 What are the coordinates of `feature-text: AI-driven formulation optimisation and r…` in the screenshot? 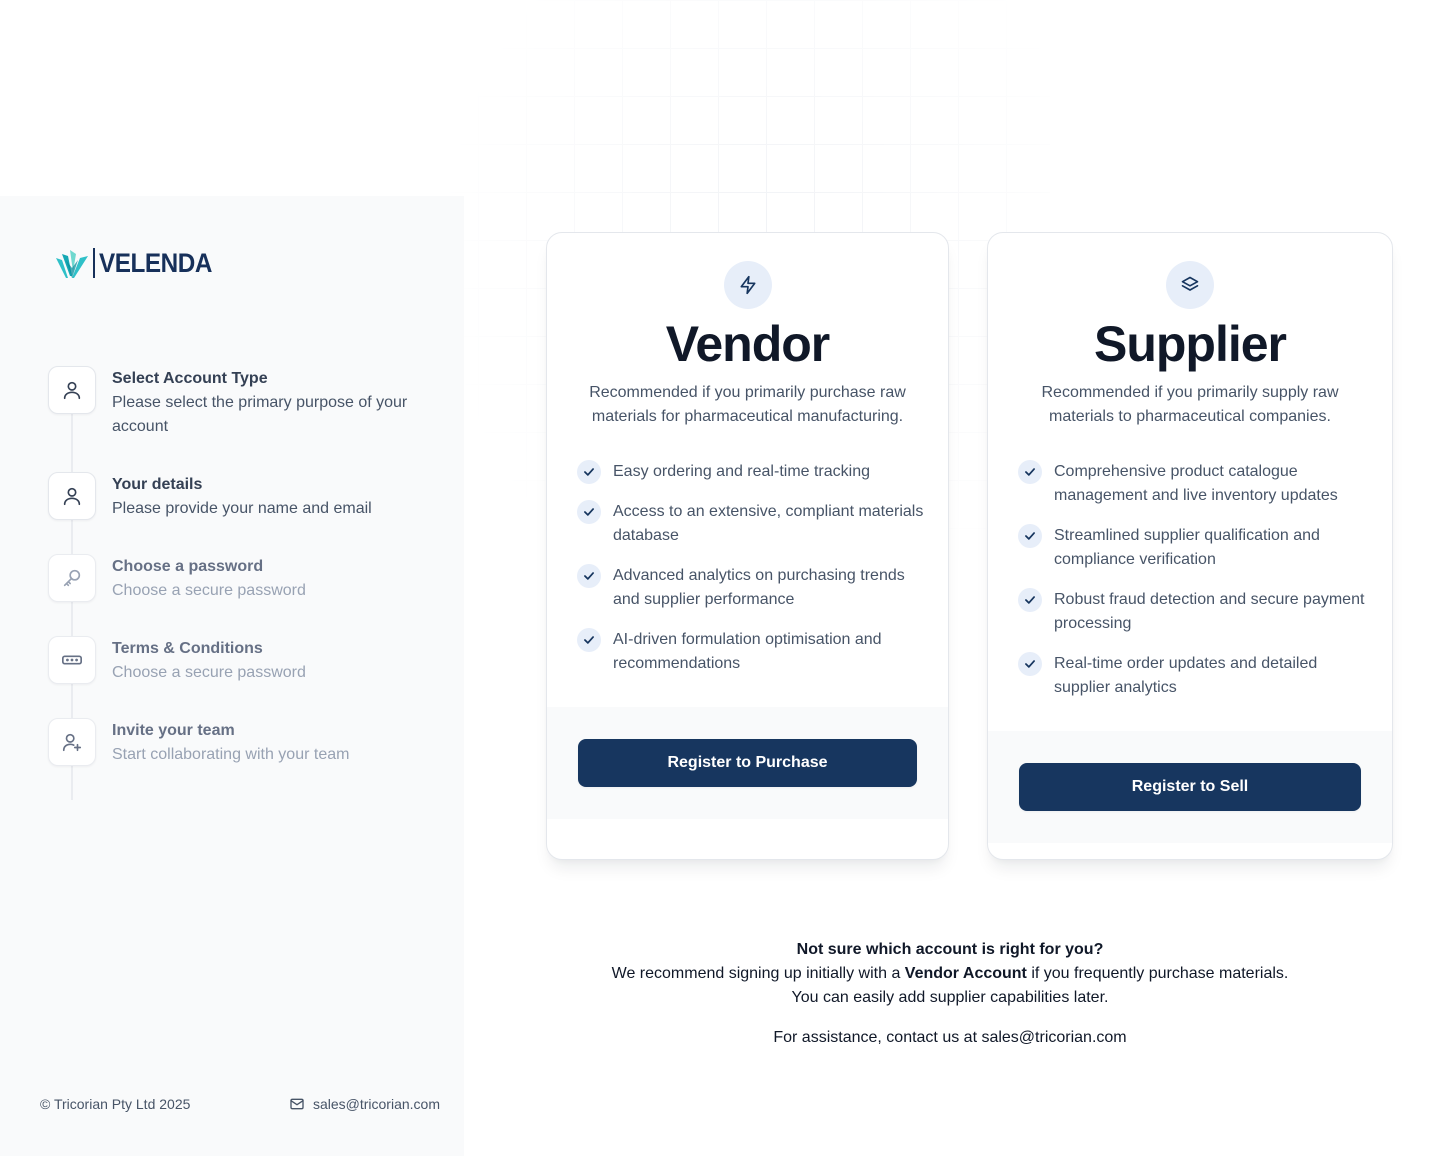 It's located at (747, 651).